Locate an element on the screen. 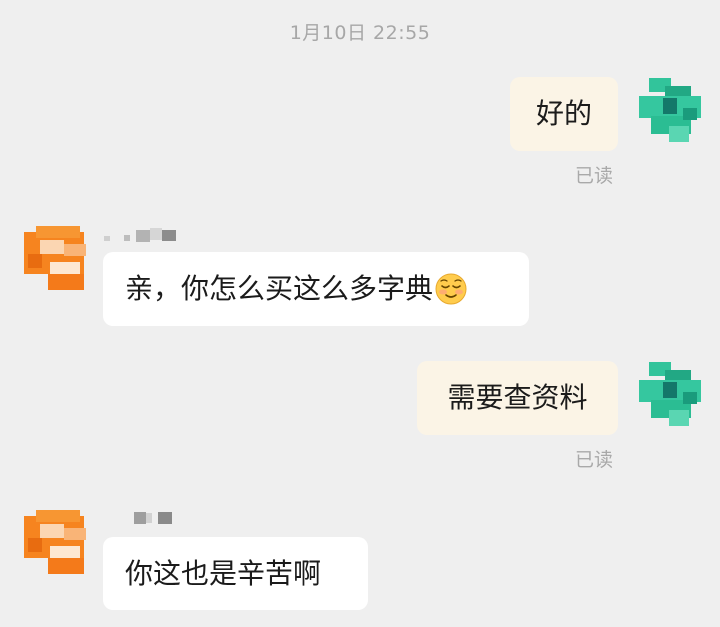  message-bubble-incoming: 你这也是辛苦啊 is located at coordinates (235, 573).